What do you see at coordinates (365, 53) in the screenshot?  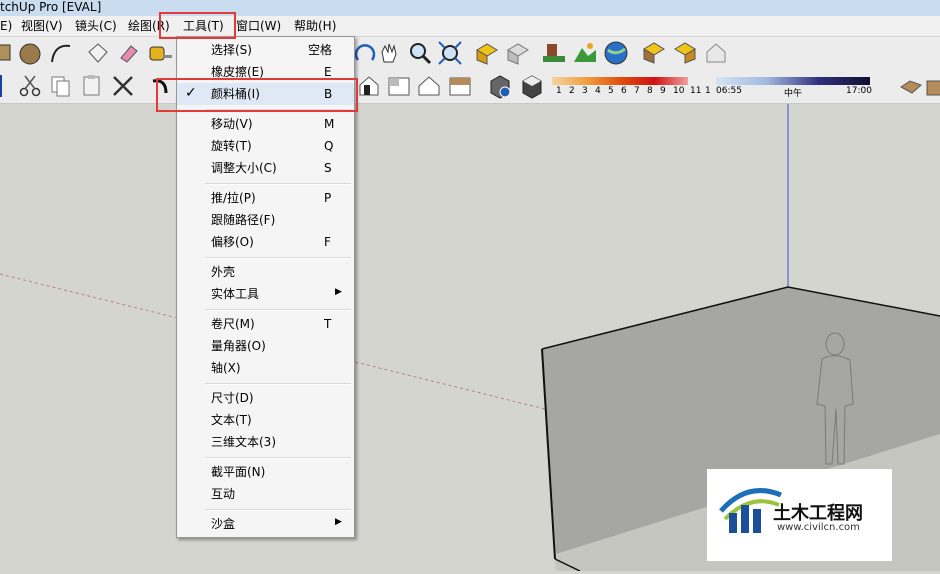 I see `orbit-icon` at bounding box center [365, 53].